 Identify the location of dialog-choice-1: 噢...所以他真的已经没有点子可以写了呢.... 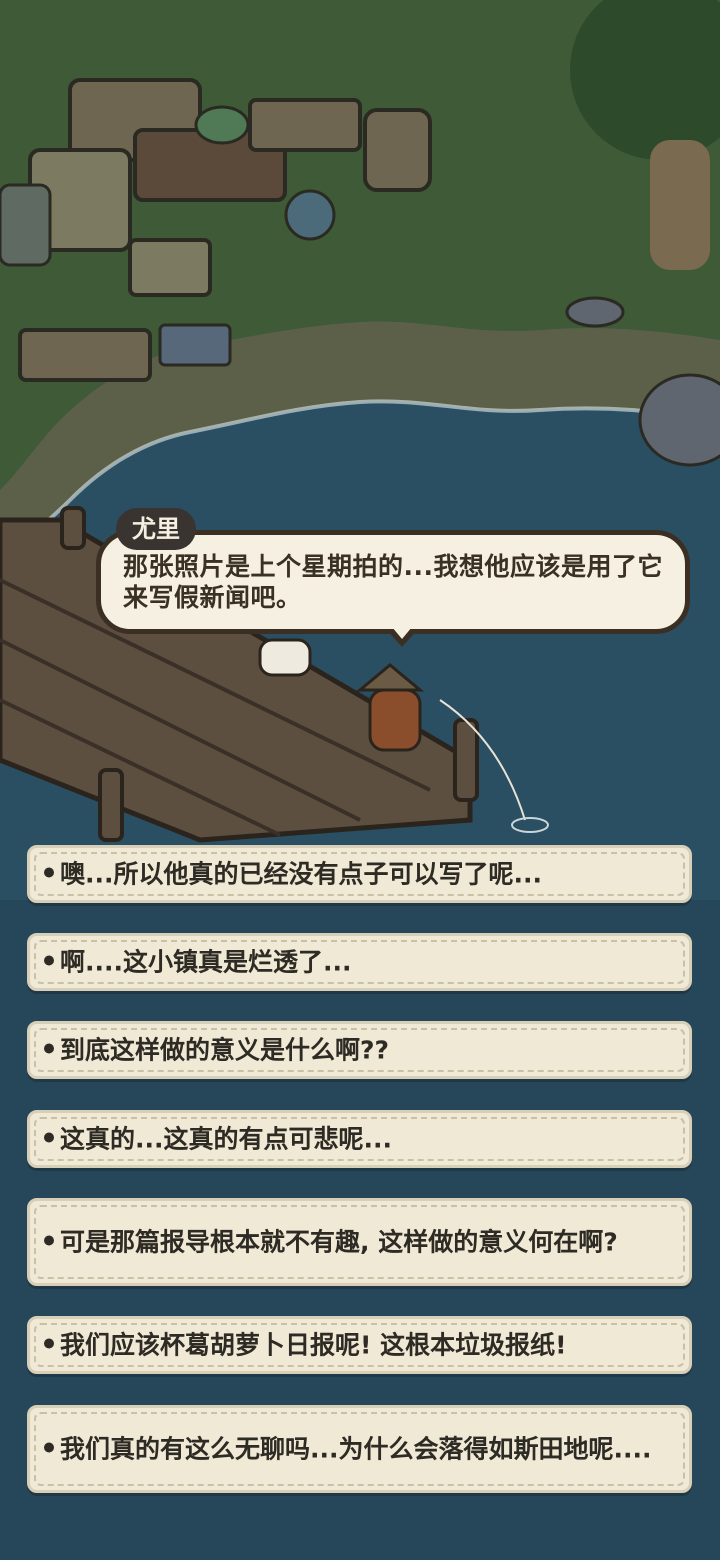
(359, 874).